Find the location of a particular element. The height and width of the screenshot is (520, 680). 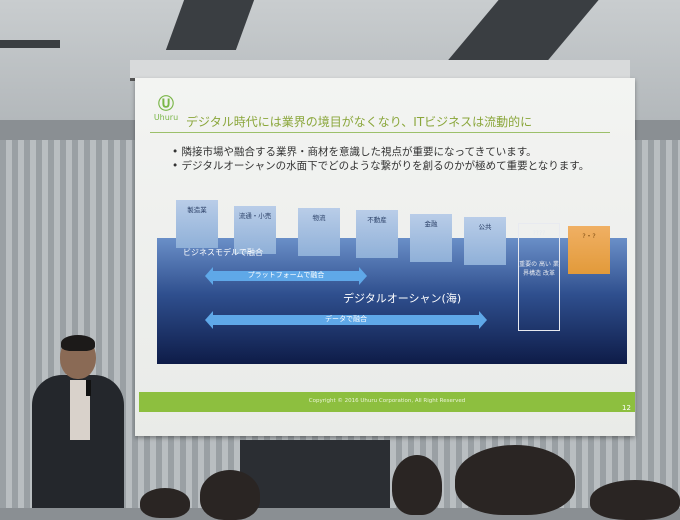

platform-label: プラットフォームで融合 is located at coordinates (286, 275).